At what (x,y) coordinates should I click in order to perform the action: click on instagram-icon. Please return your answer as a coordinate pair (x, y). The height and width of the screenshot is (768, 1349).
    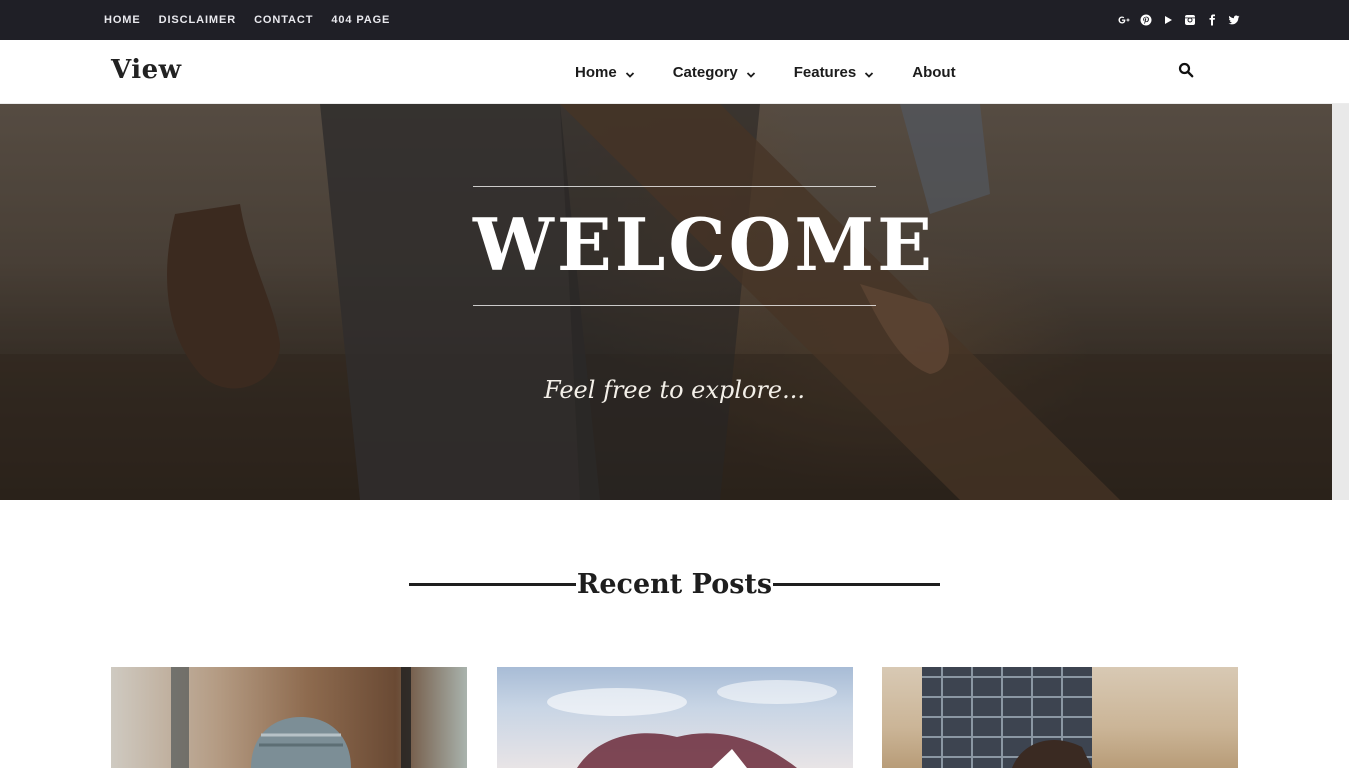
    Looking at the image, I should click on (1190, 20).